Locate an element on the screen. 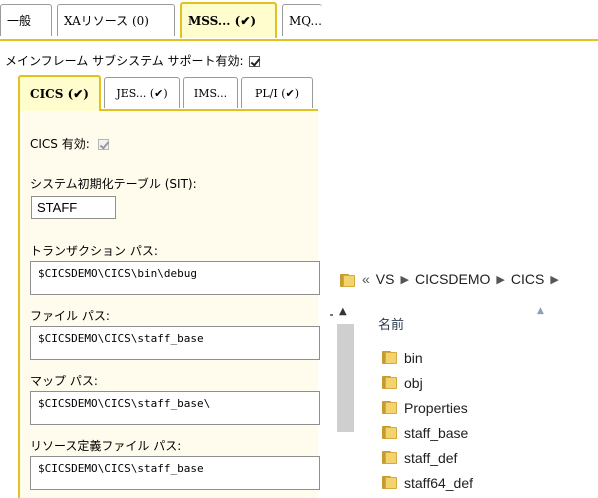 Image resolution: width=598 pixels, height=498 pixels. item-label: obj is located at coordinates (413, 382).